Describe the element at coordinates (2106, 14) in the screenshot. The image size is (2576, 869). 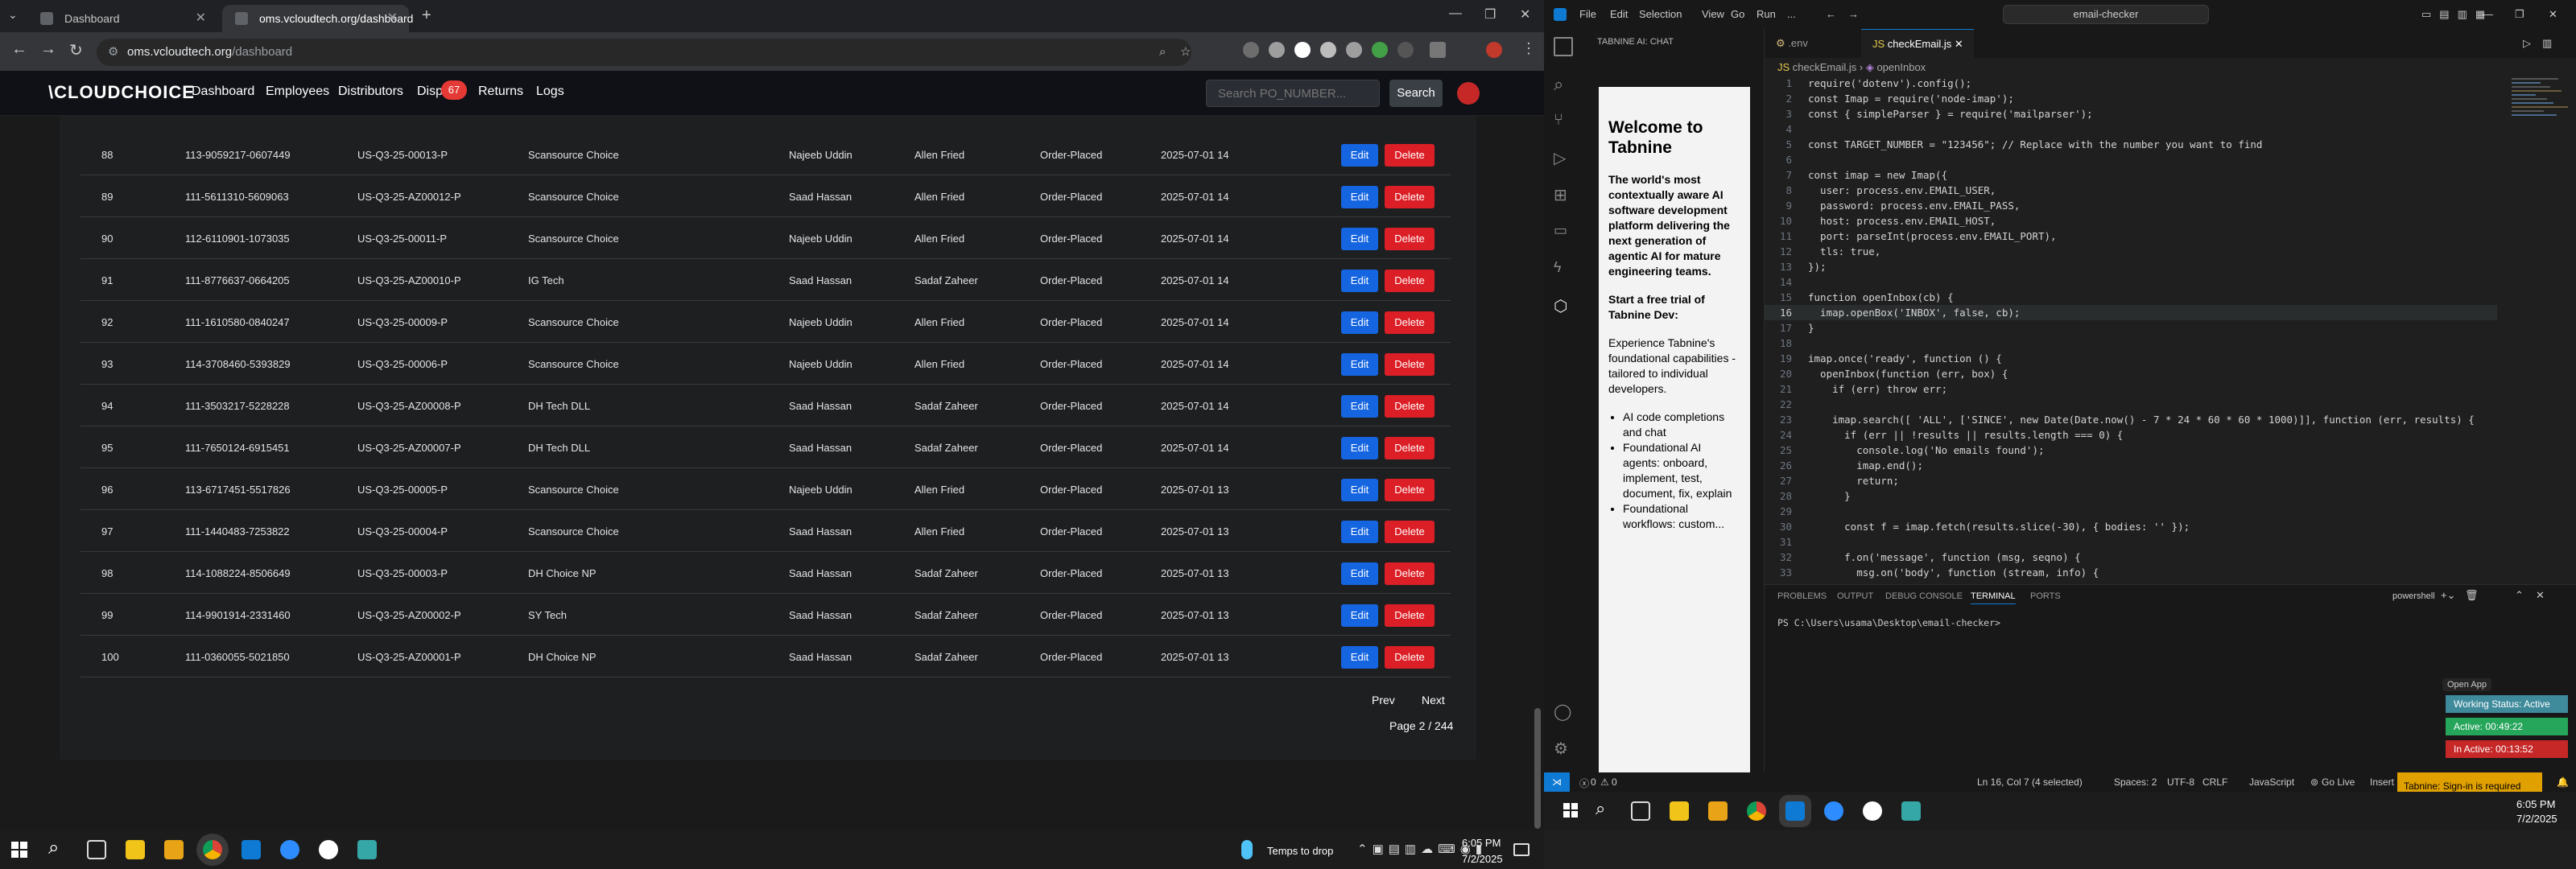
I see `command-center: email-checker` at that location.